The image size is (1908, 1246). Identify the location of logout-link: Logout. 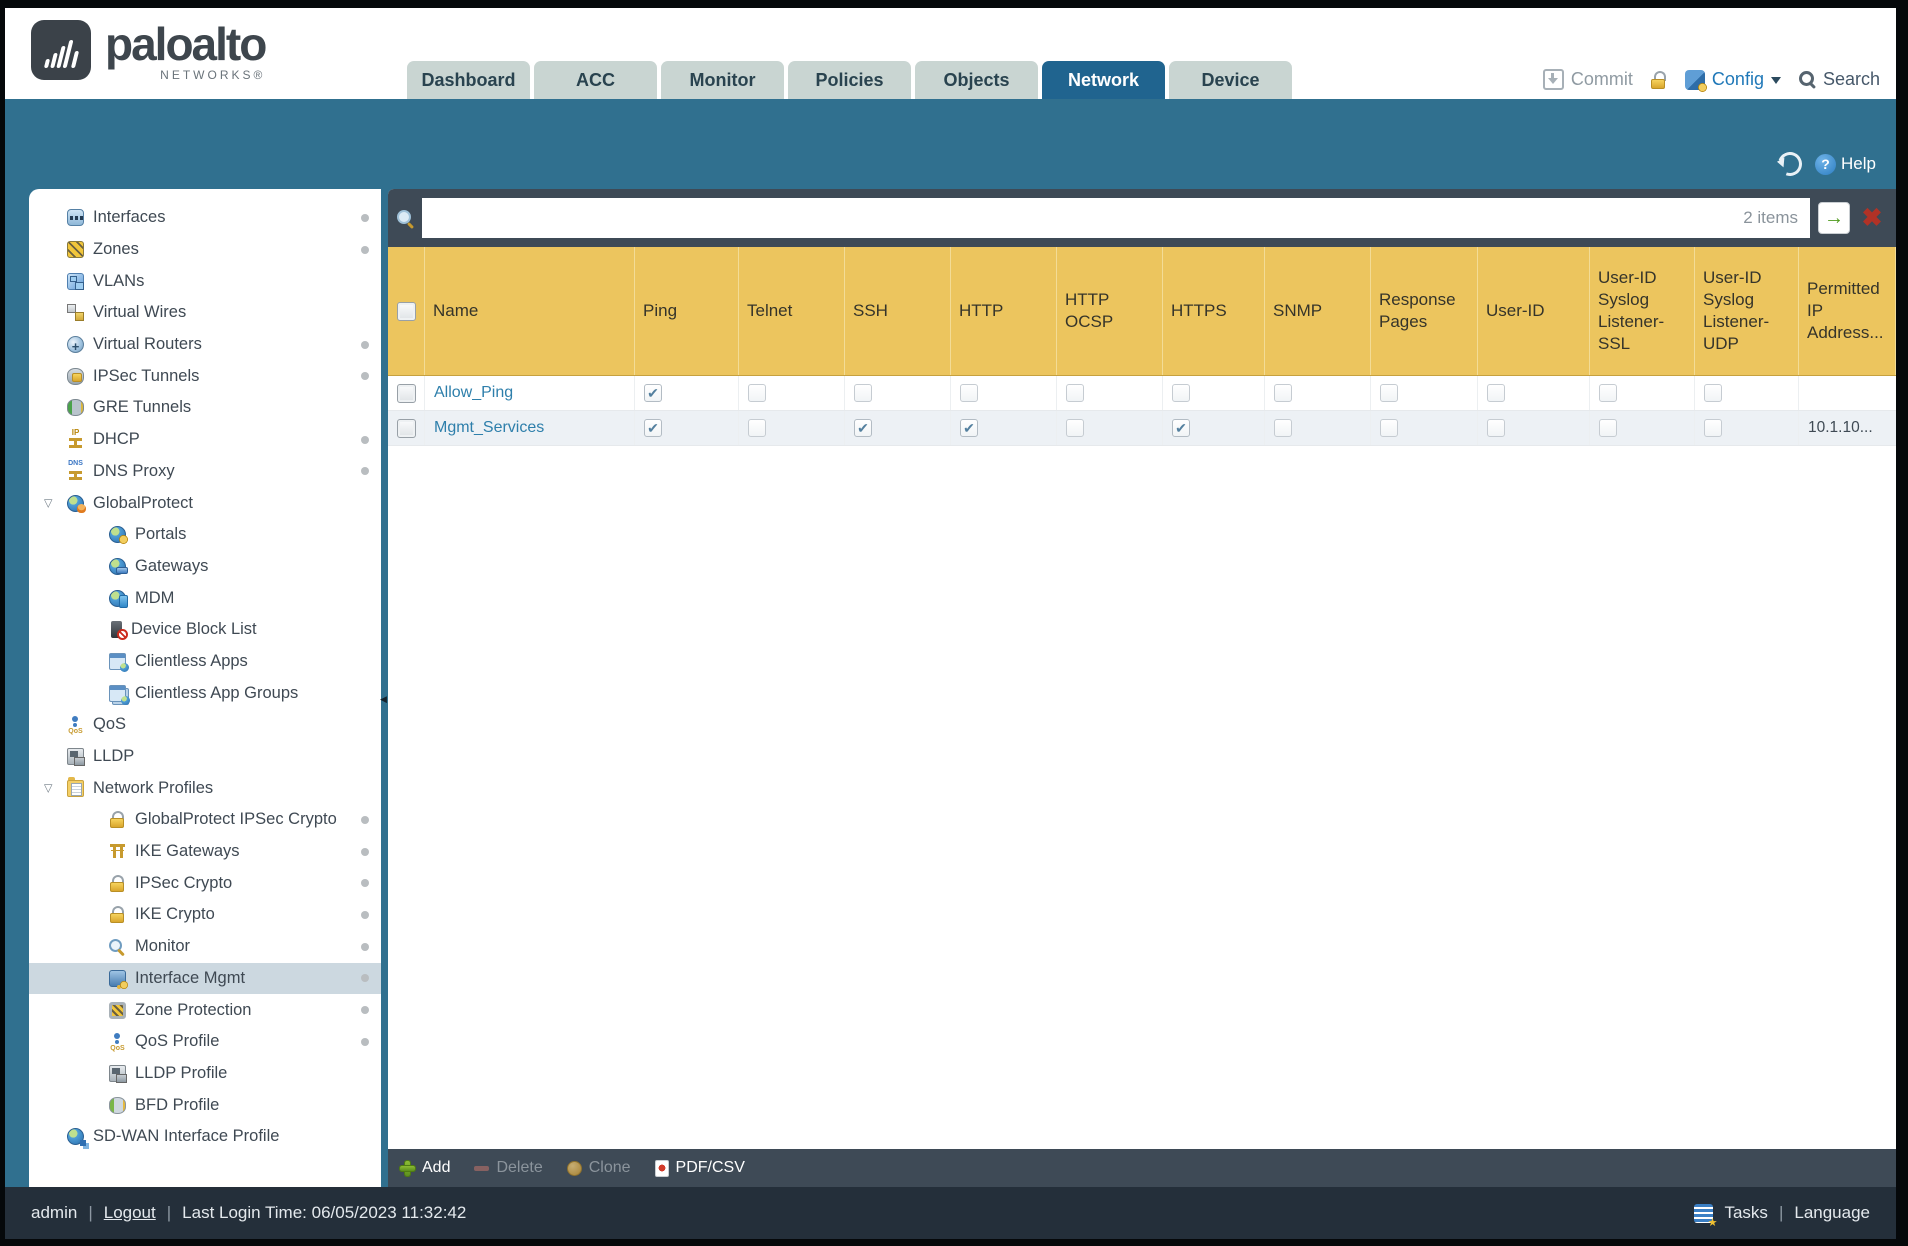
(130, 1213).